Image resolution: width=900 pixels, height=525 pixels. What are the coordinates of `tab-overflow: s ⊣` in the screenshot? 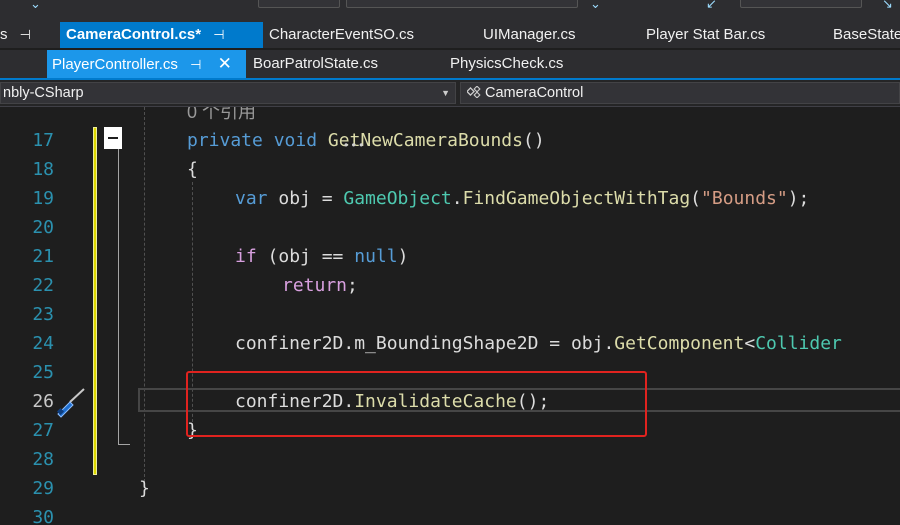 It's located at (29, 35).